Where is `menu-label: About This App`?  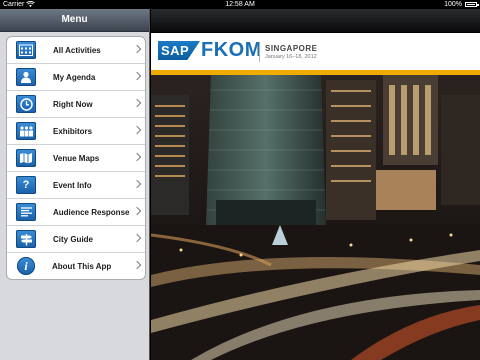 menu-label: About This App is located at coordinates (82, 266).